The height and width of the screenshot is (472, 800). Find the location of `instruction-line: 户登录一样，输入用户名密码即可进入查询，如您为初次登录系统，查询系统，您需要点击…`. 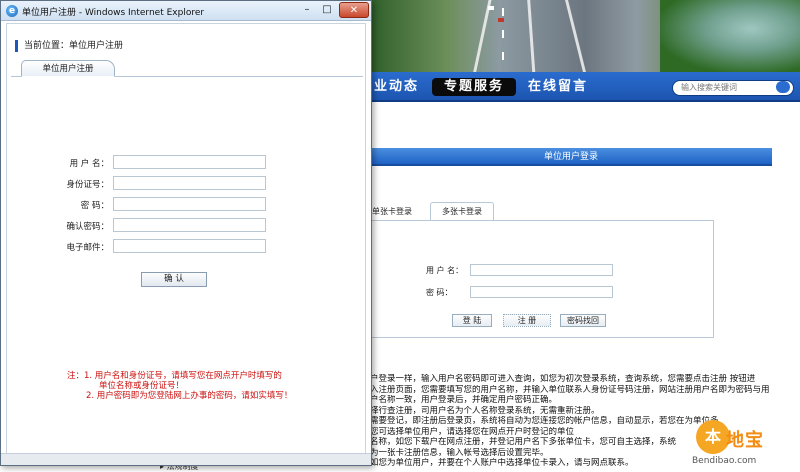

instruction-line: 户登录一样，输入用户名密码即可进入查询，如您为初次登录系统，查询系统，您需要点击… is located at coordinates (563, 379).